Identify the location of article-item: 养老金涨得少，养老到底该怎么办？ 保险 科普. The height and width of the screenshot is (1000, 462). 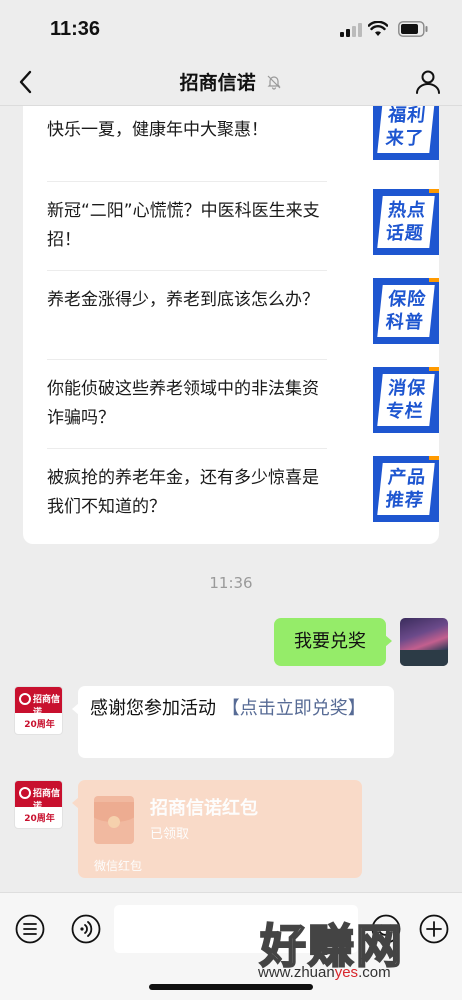
(243, 316).